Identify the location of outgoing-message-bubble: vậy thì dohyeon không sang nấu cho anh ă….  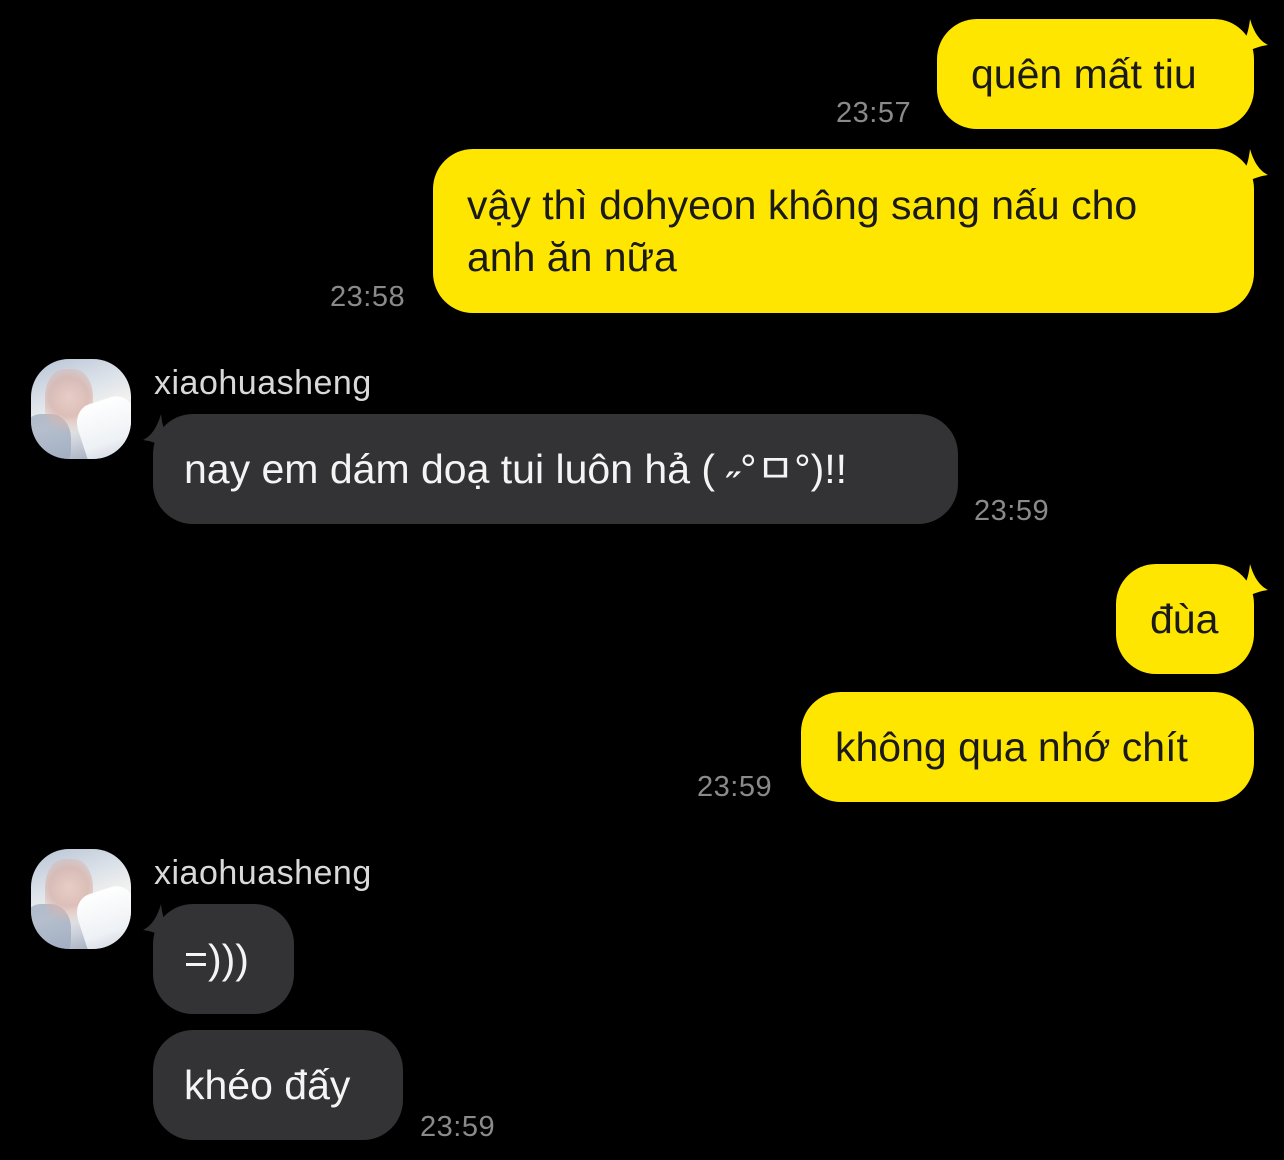
(843, 231).